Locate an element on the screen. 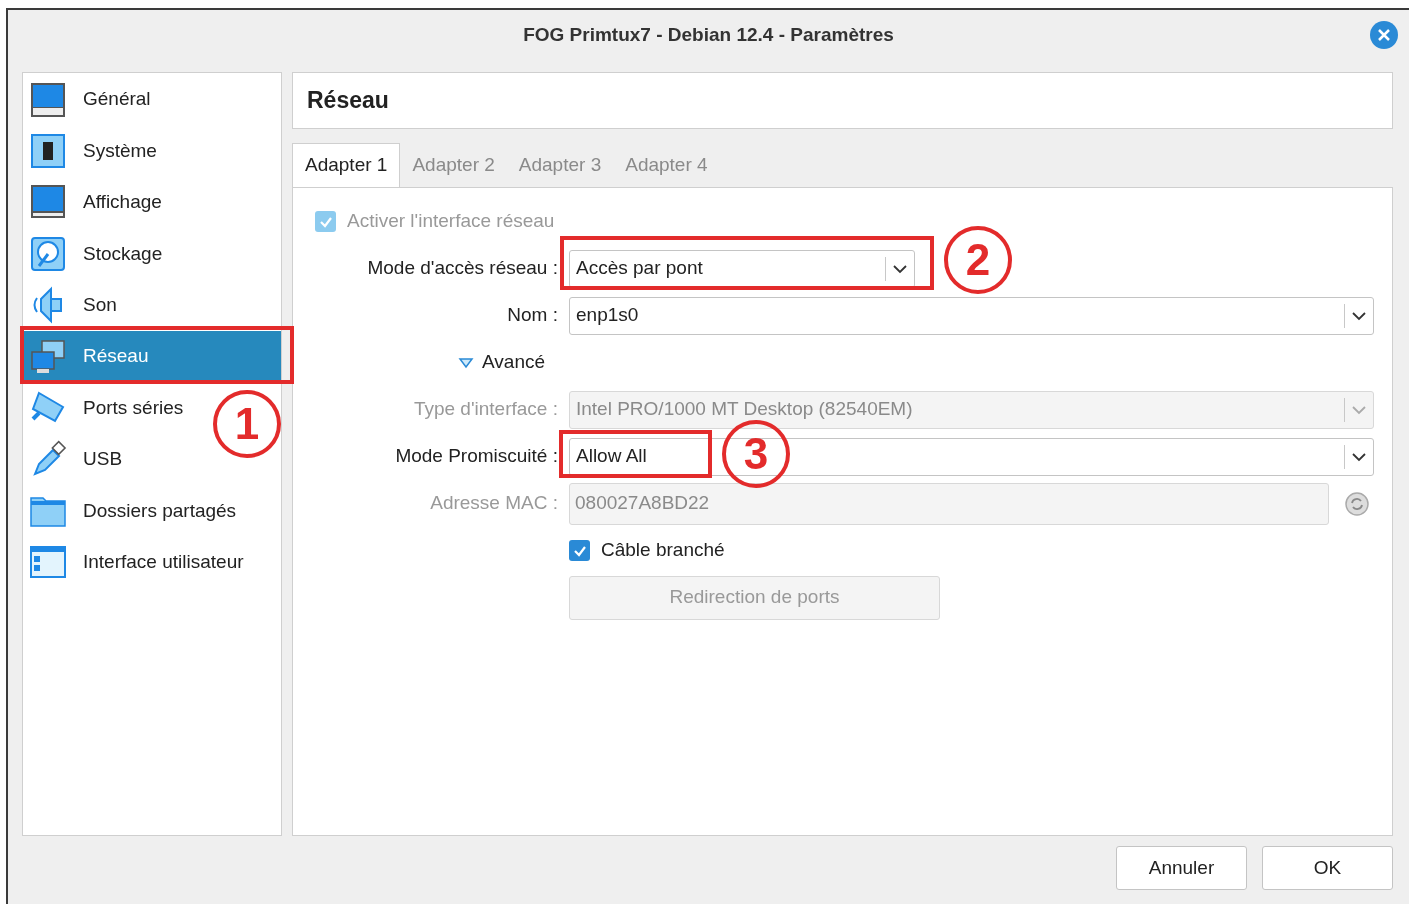 The width and height of the screenshot is (1411, 904). sidebar-item: Système is located at coordinates (92, 151).